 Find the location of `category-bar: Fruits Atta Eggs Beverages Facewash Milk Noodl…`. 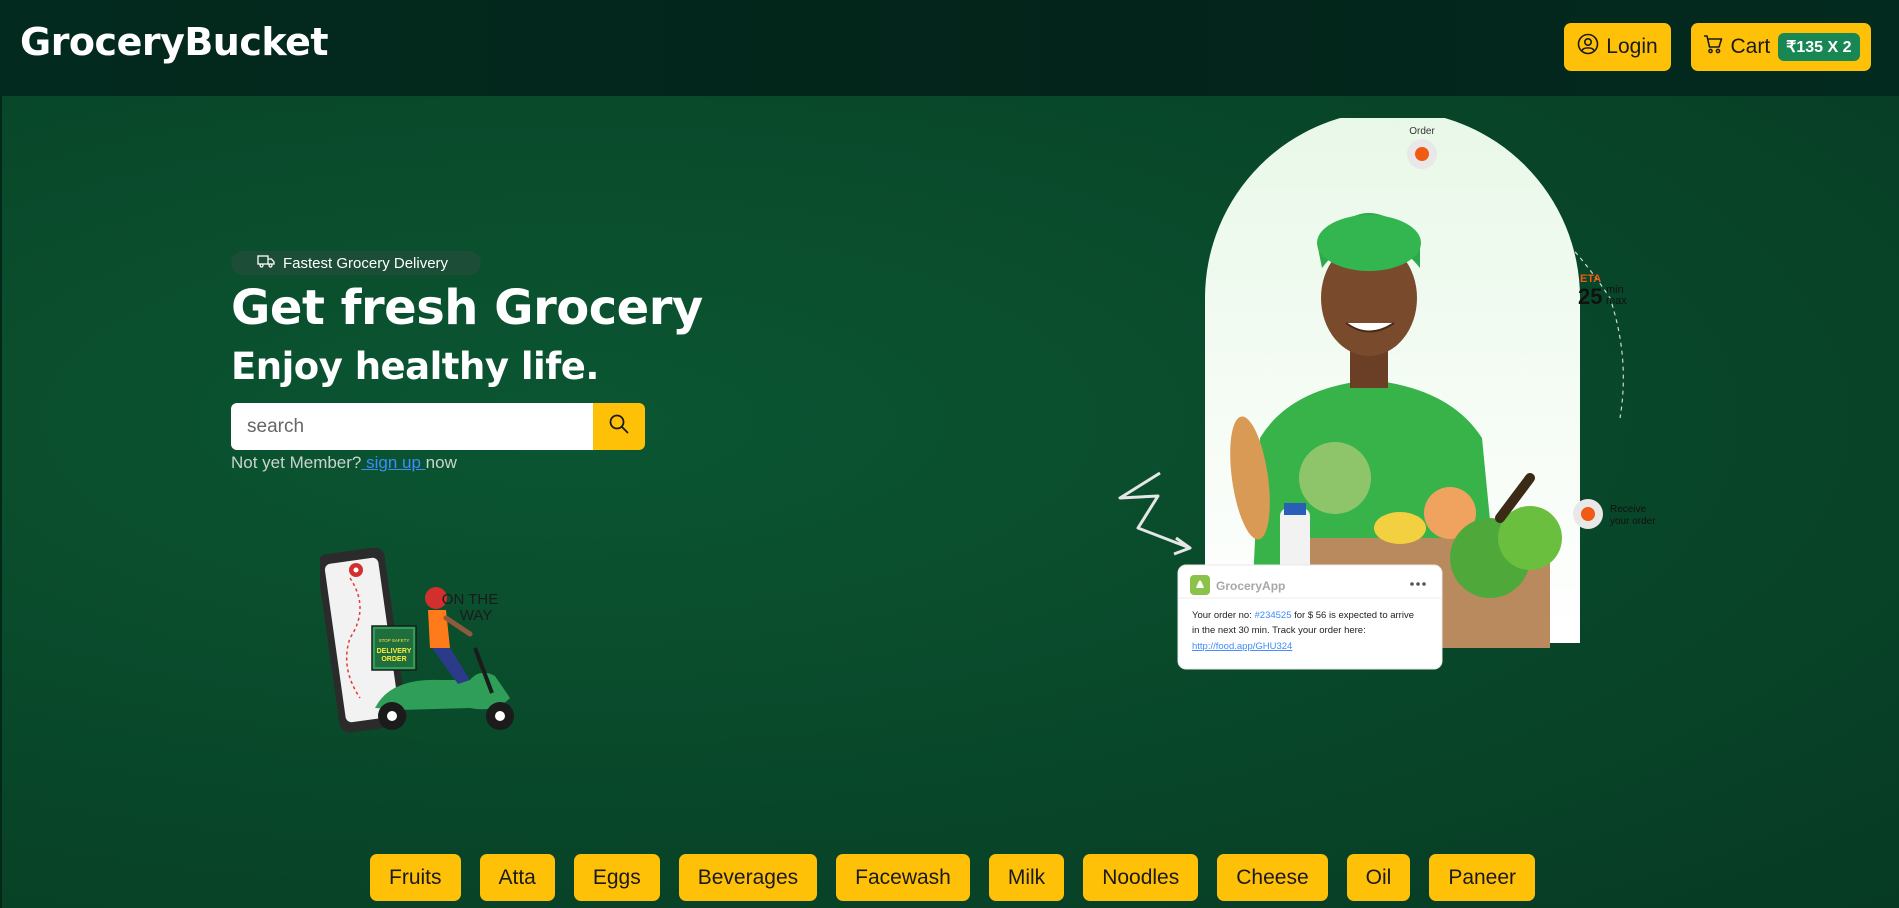

category-bar: Fruits Atta Eggs Beverages Facewash Milk Noodl… is located at coordinates (953, 878).